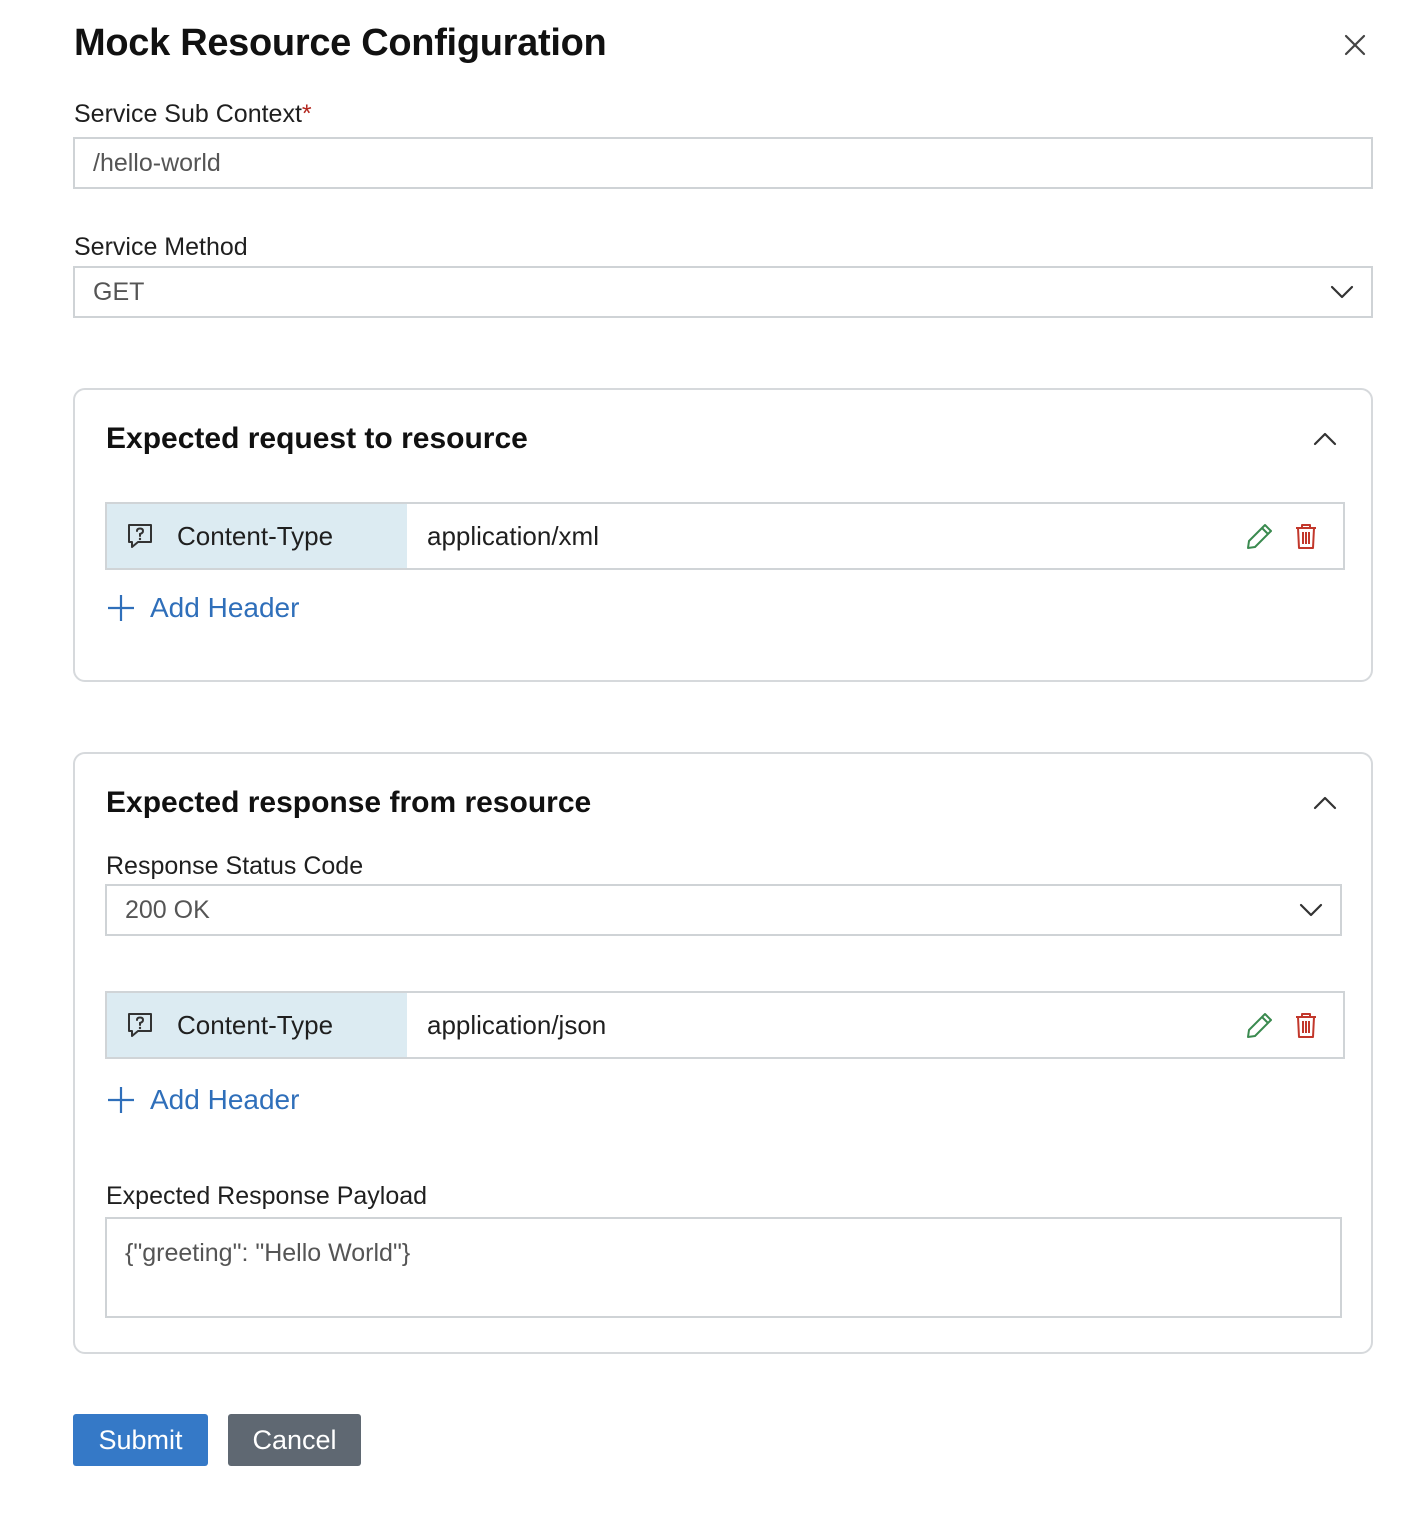 The height and width of the screenshot is (1514, 1428). What do you see at coordinates (294, 1440) in the screenshot?
I see `cancel-button: Cancel` at bounding box center [294, 1440].